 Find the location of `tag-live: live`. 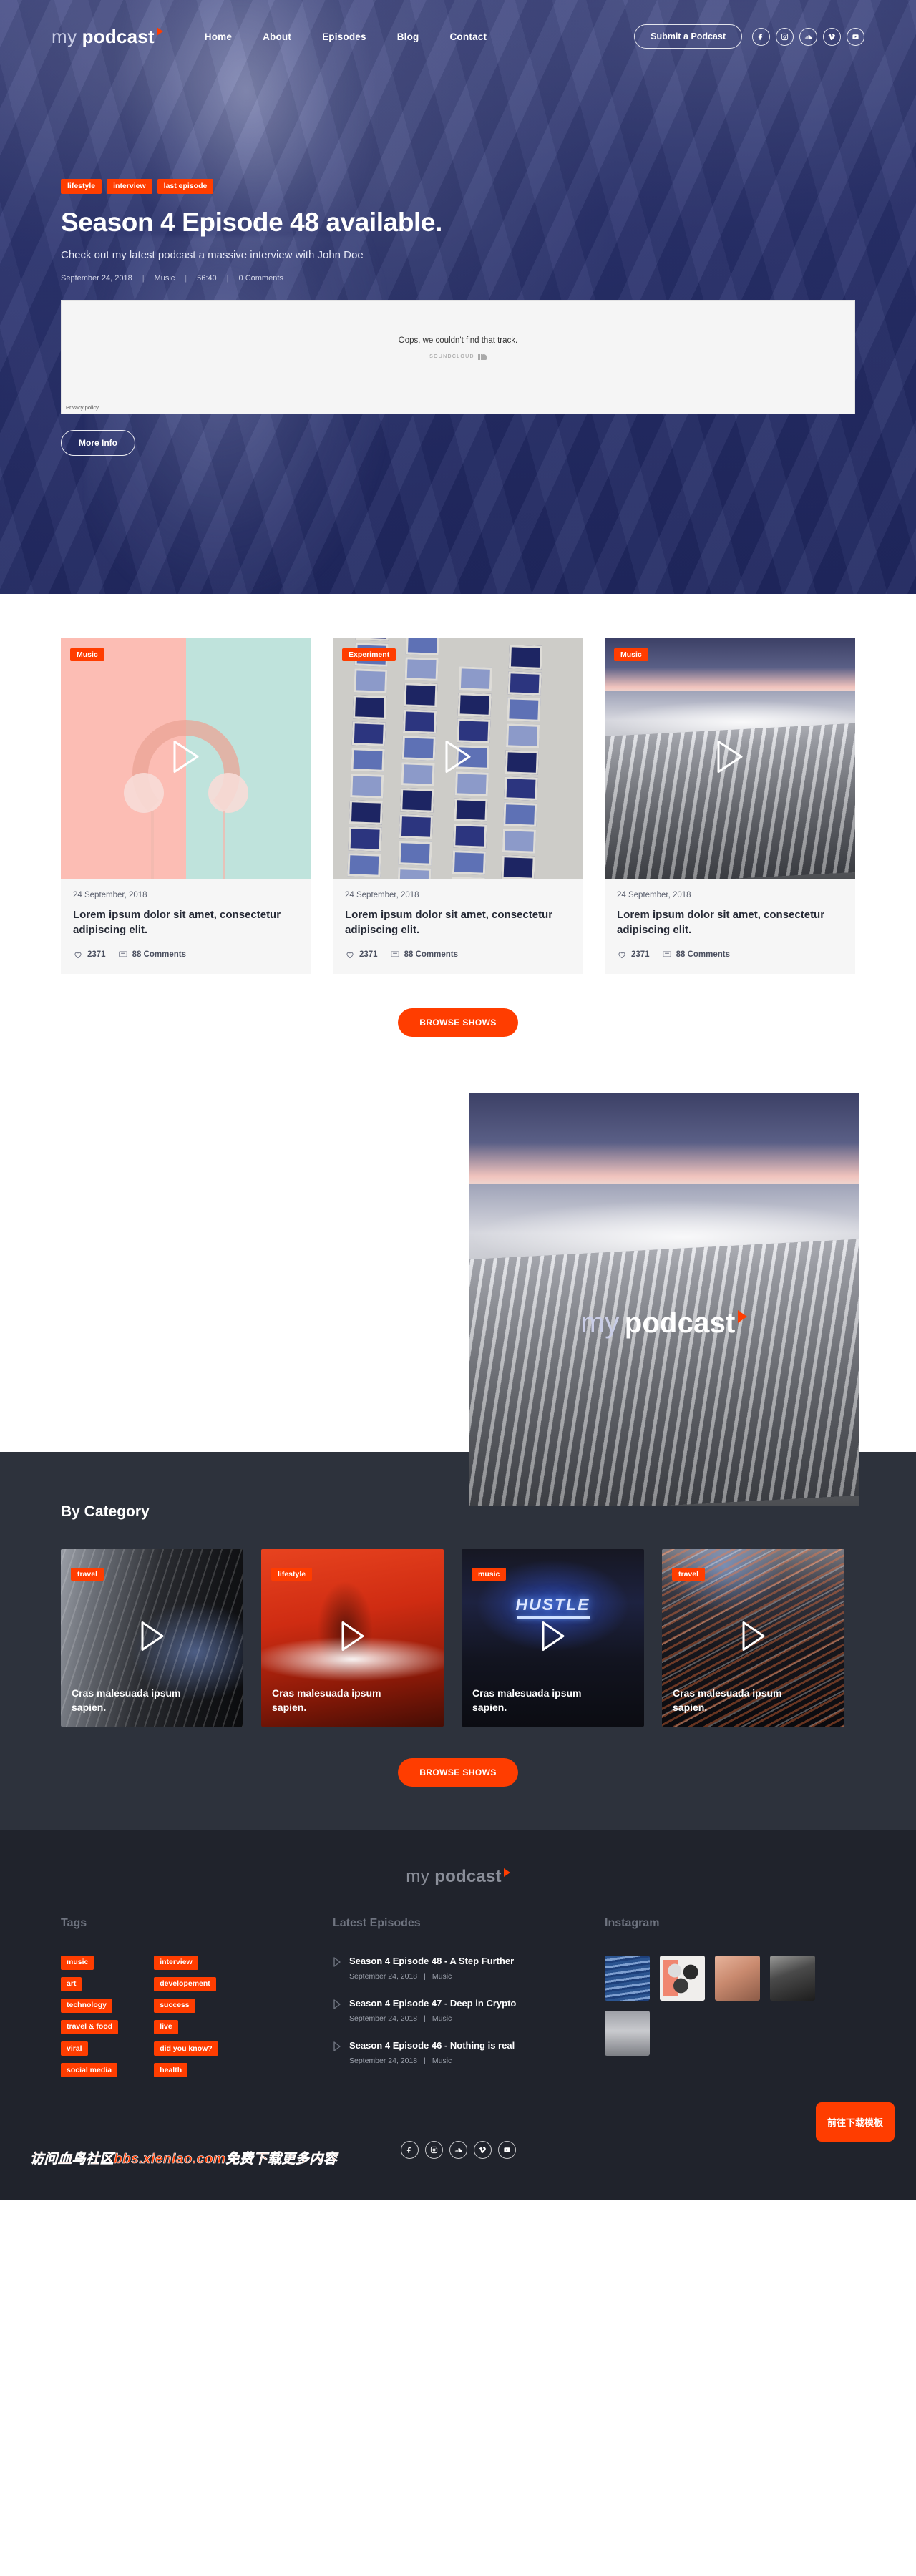

tag-live: live is located at coordinates (166, 2027).